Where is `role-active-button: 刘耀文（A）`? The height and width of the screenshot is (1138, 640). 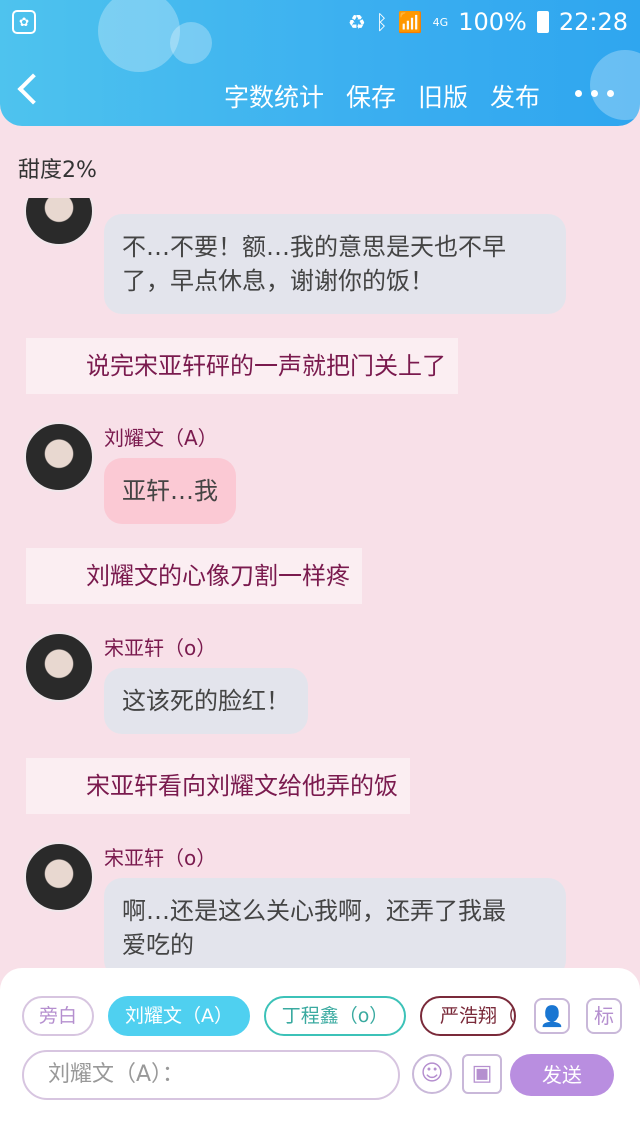
role-active-button: 刘耀文（A） is located at coordinates (179, 1016).